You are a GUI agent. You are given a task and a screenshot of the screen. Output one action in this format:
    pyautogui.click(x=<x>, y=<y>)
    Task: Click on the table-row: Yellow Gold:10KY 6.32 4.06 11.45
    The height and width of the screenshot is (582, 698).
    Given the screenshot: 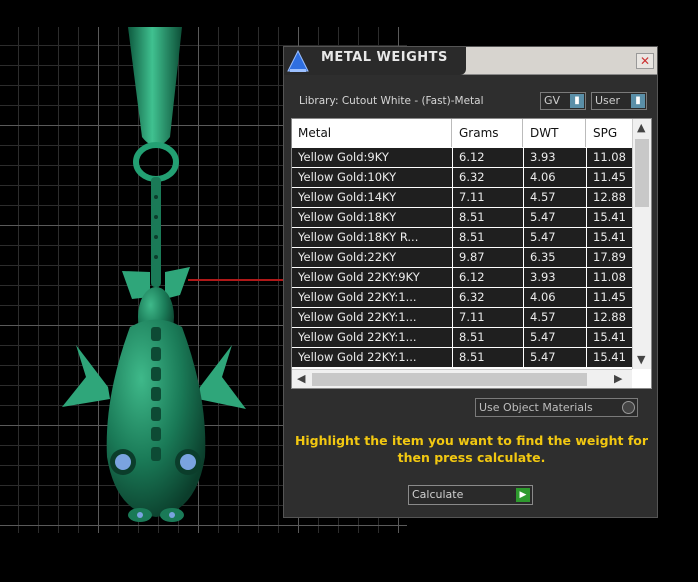 What is the action you would take?
    pyautogui.click(x=462, y=178)
    